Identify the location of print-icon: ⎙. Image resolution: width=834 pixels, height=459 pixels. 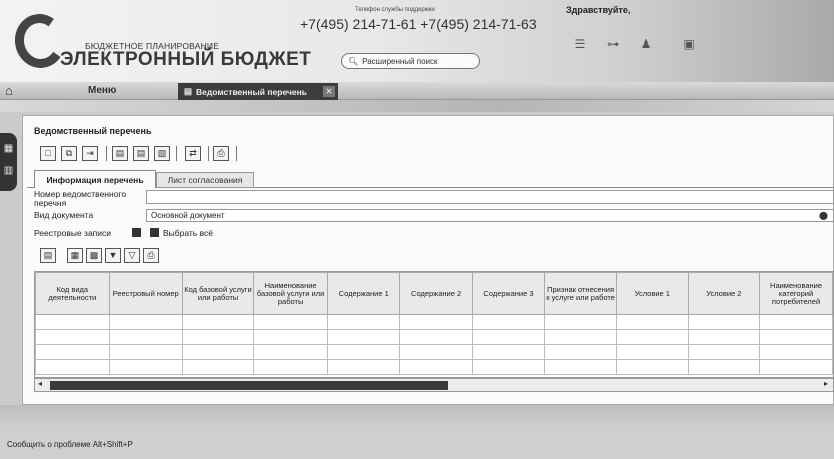
(221, 153).